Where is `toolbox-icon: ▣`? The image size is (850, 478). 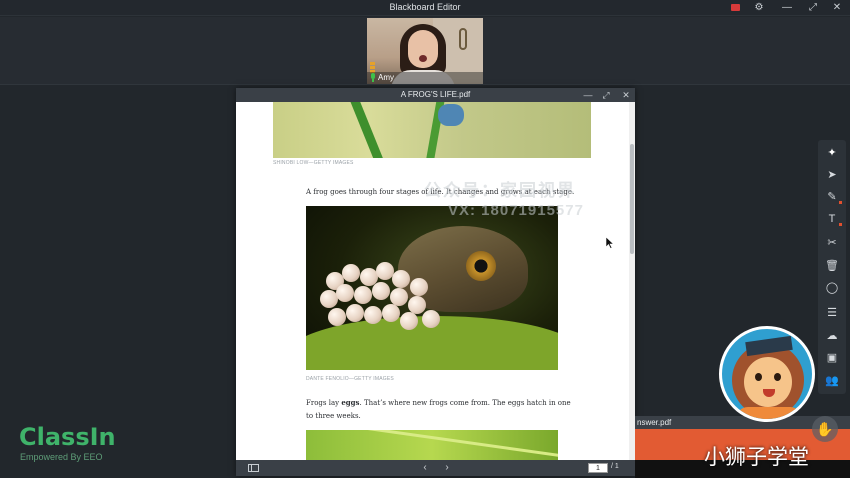 toolbox-icon: ▣ is located at coordinates (832, 358).